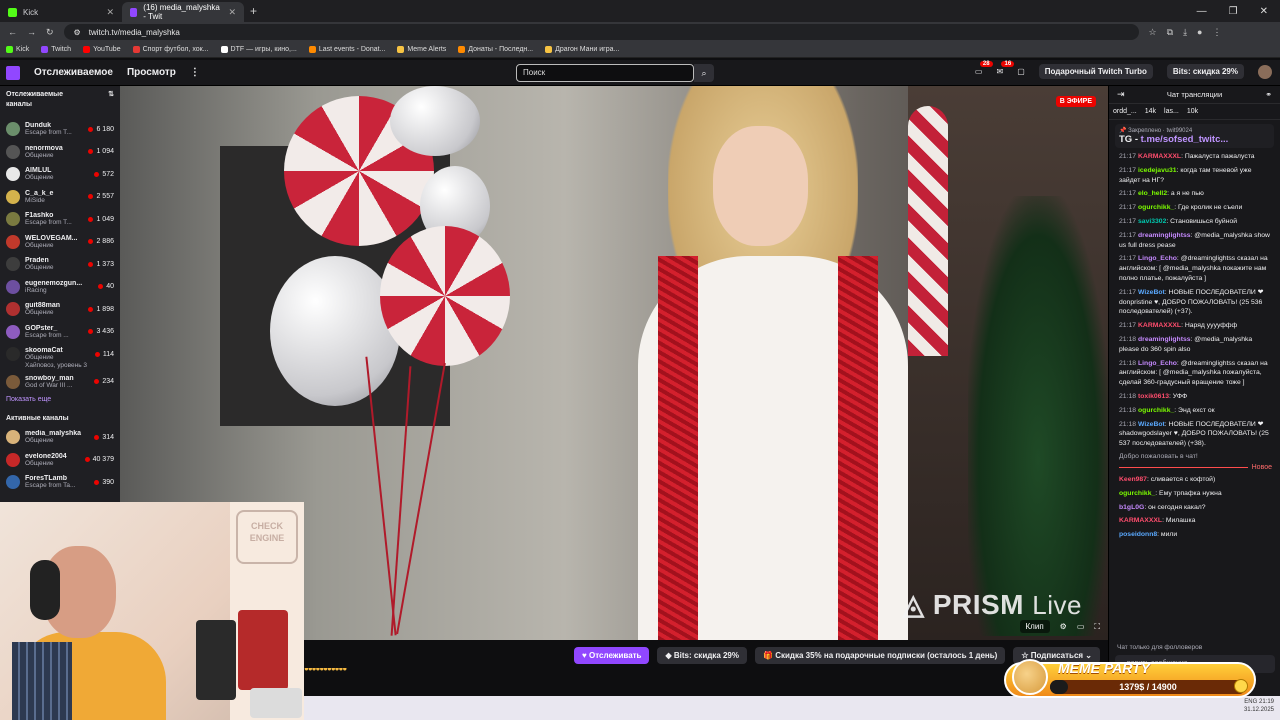 Image resolution: width=1280 pixels, height=720 pixels. Describe the element at coordinates (60, 332) in the screenshot. I see `sidebar-channel: GOPster_ Escape from ... 3 436` at that location.